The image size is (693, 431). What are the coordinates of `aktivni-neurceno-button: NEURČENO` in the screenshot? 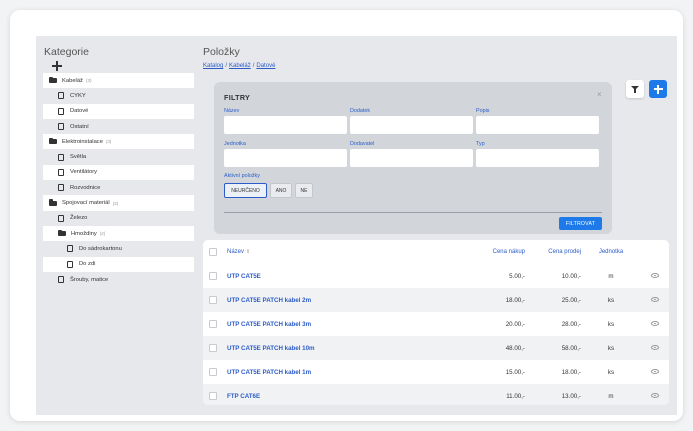 It's located at (245, 190).